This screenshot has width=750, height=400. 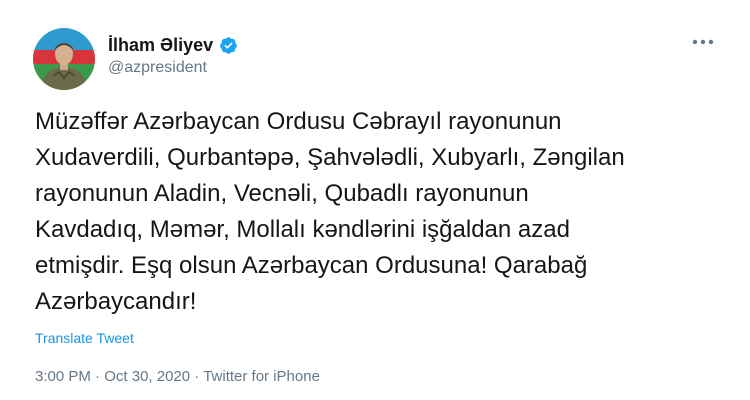 What do you see at coordinates (703, 42) in the screenshot?
I see `more-options-icon` at bounding box center [703, 42].